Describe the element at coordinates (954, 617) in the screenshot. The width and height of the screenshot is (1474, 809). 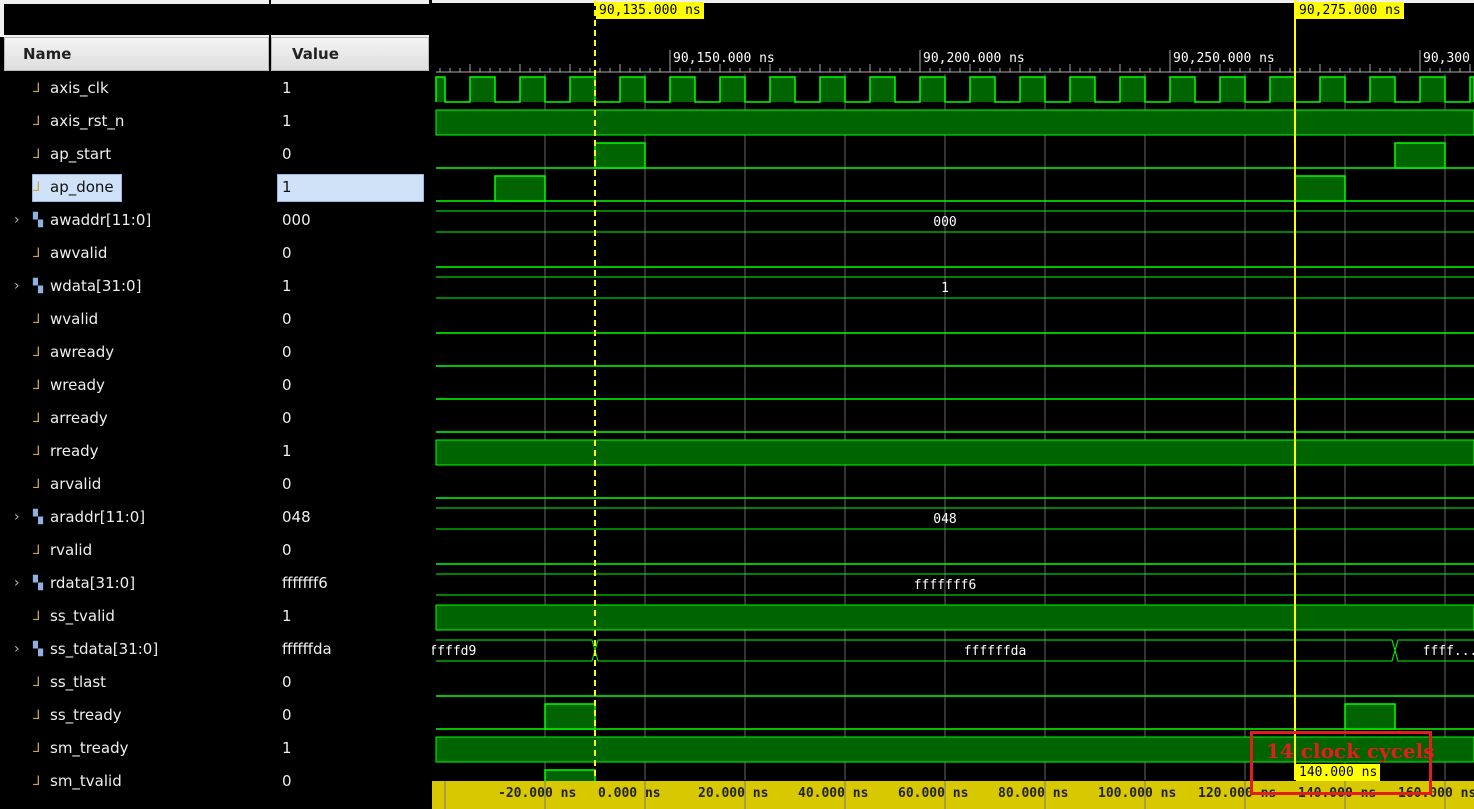
I see `ss_tvalid-high` at that location.